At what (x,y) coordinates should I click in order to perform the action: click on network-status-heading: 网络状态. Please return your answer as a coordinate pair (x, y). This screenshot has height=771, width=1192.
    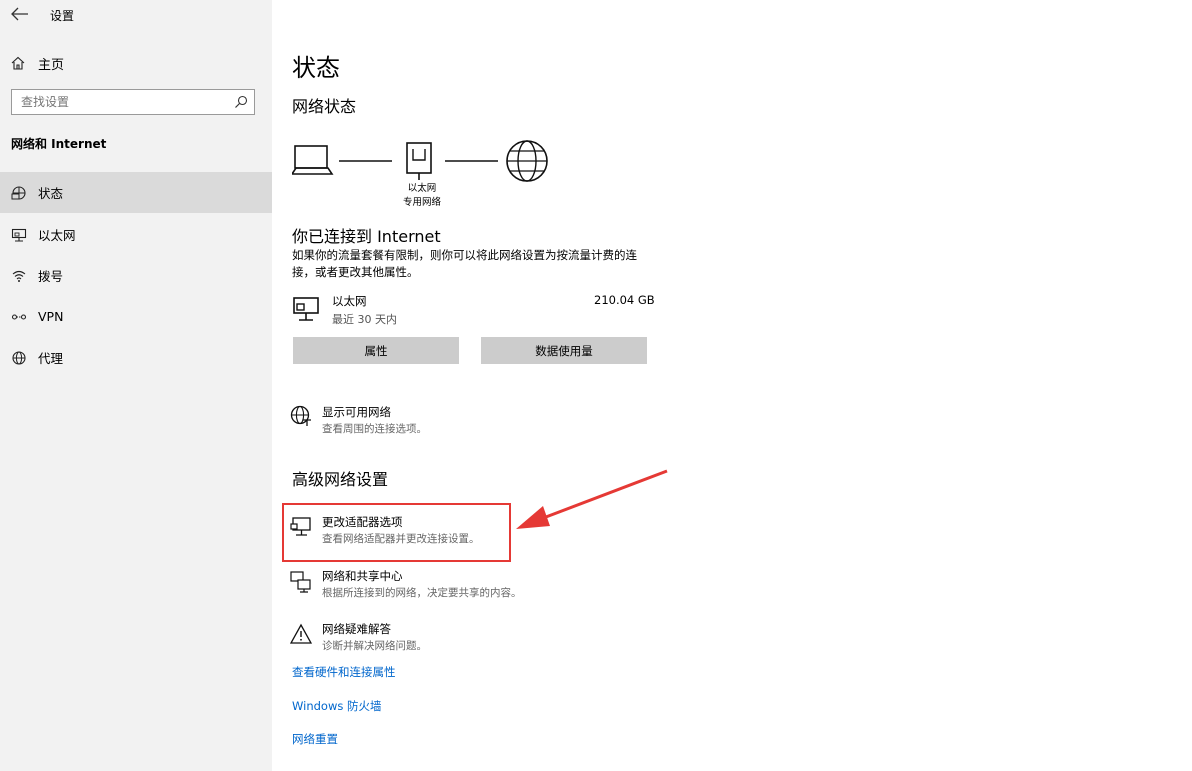
    Looking at the image, I should click on (324, 106).